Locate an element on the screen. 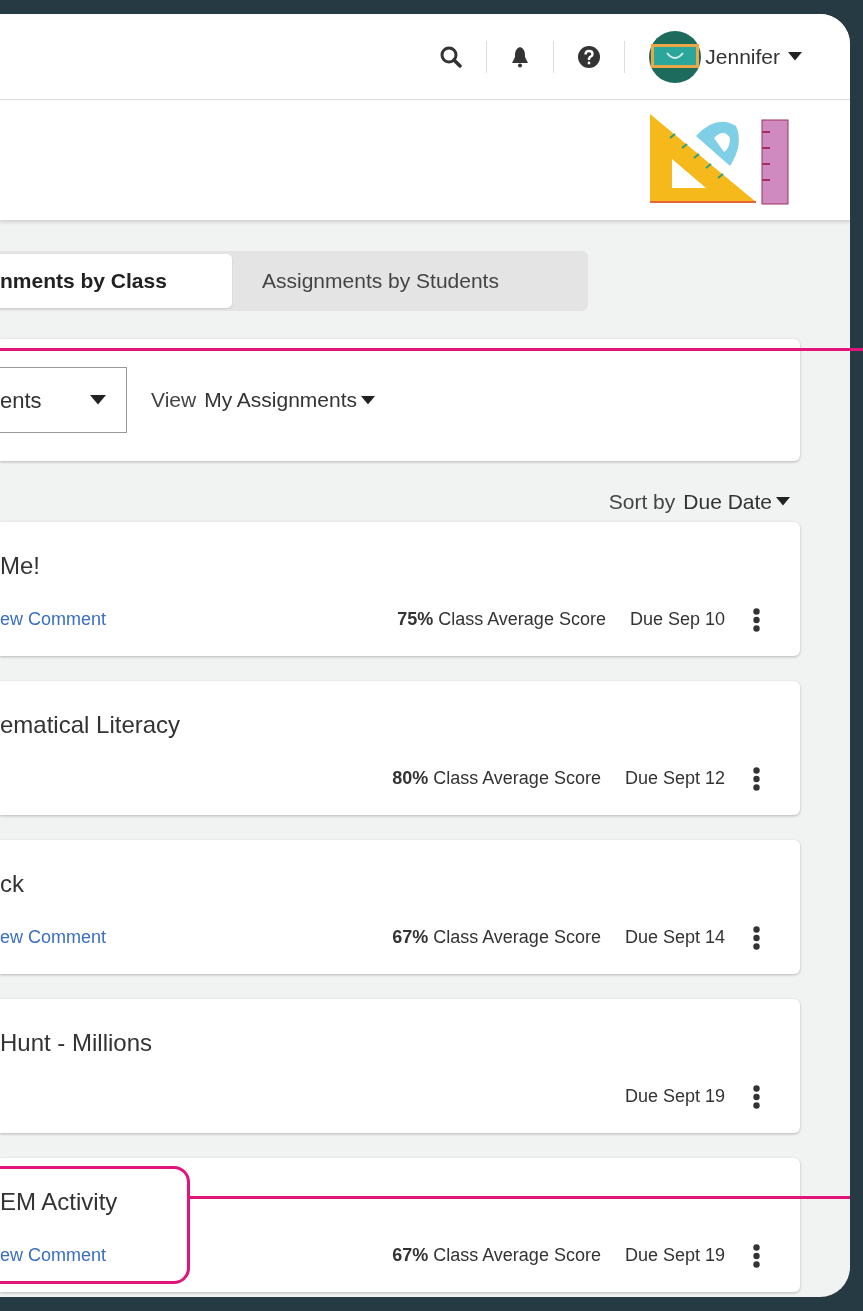  chalkboard-avatar-icon is located at coordinates (675, 56).